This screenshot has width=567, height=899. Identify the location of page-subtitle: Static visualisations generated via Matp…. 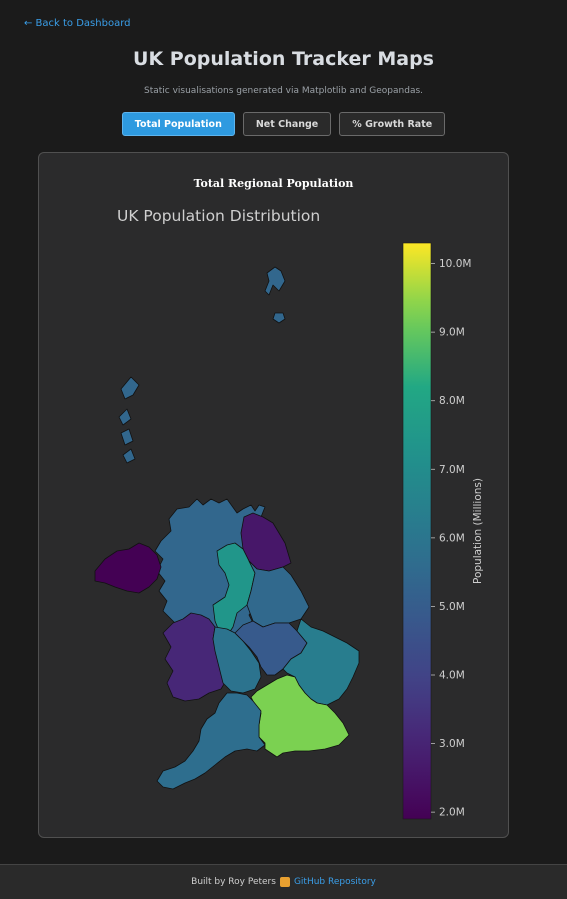
(283, 91).